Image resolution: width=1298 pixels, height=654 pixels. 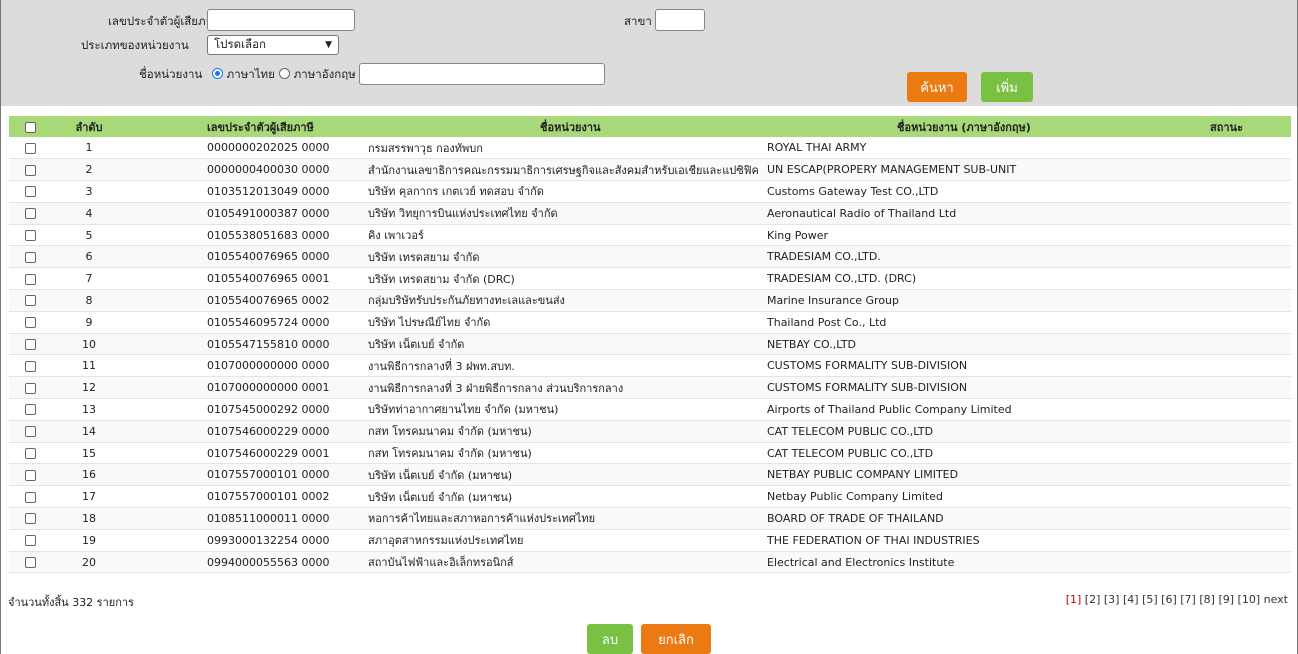 What do you see at coordinates (217, 73) in the screenshot?
I see `lang-thai-radio` at bounding box center [217, 73].